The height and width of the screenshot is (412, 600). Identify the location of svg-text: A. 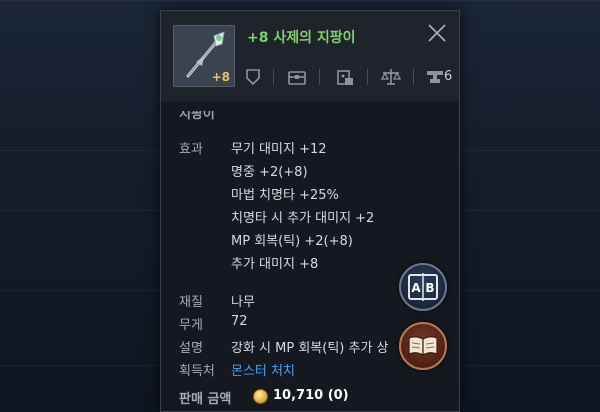
(416, 288).